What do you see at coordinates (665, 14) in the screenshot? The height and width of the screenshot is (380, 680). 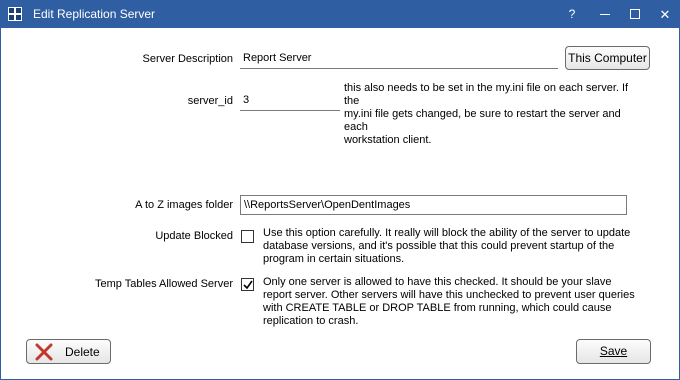 I see `close-button: ✕` at bounding box center [665, 14].